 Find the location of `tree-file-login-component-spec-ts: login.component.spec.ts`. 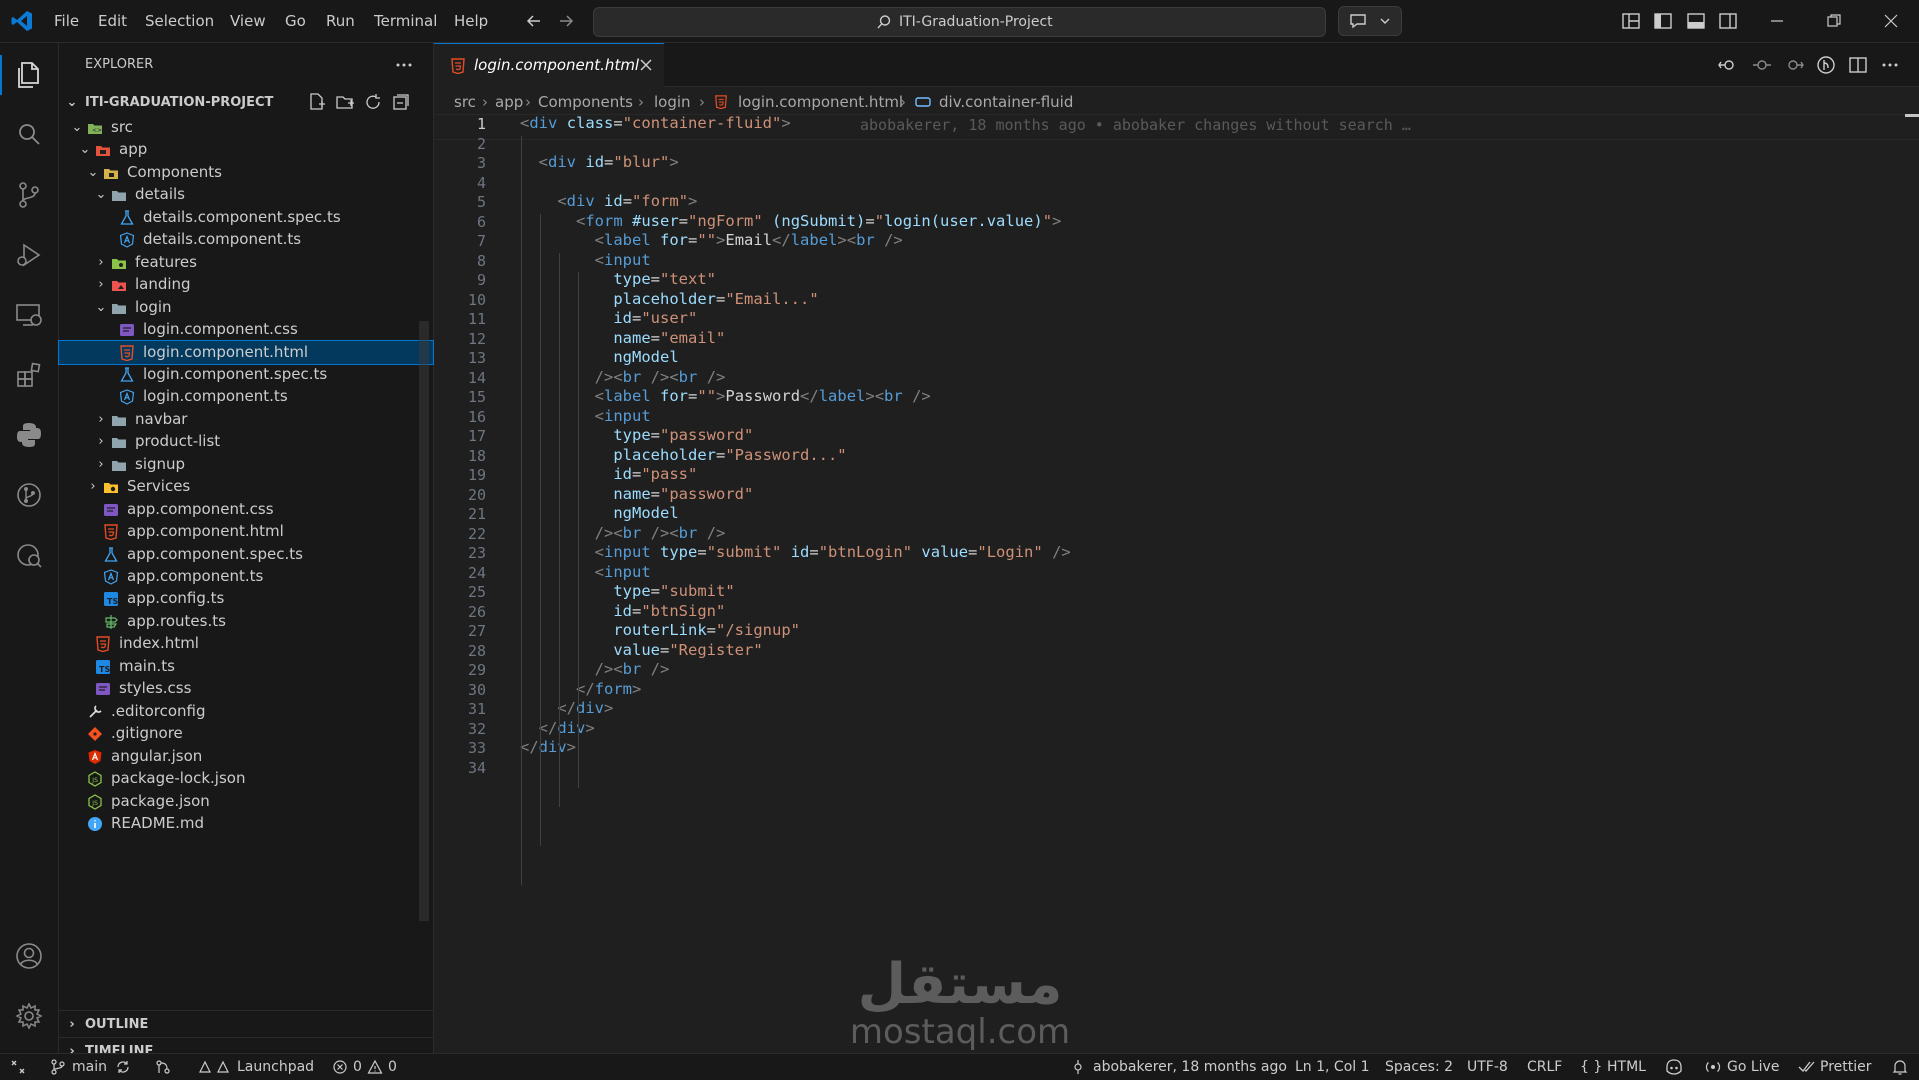

tree-file-login-component-spec-ts: login.component.spec.ts is located at coordinates (246, 374).